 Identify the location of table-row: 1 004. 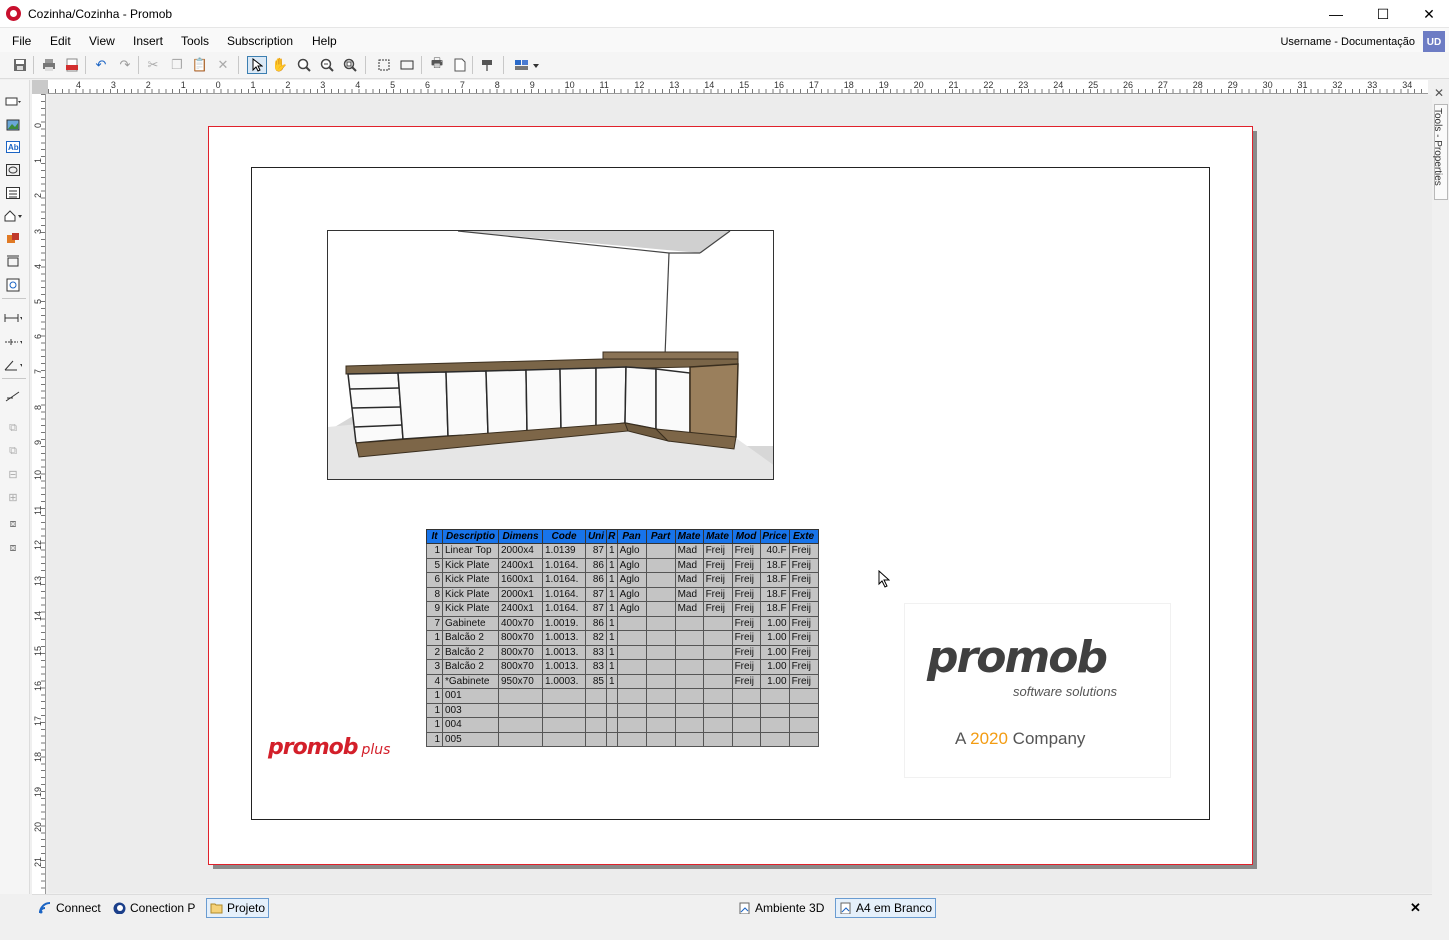
(622, 725).